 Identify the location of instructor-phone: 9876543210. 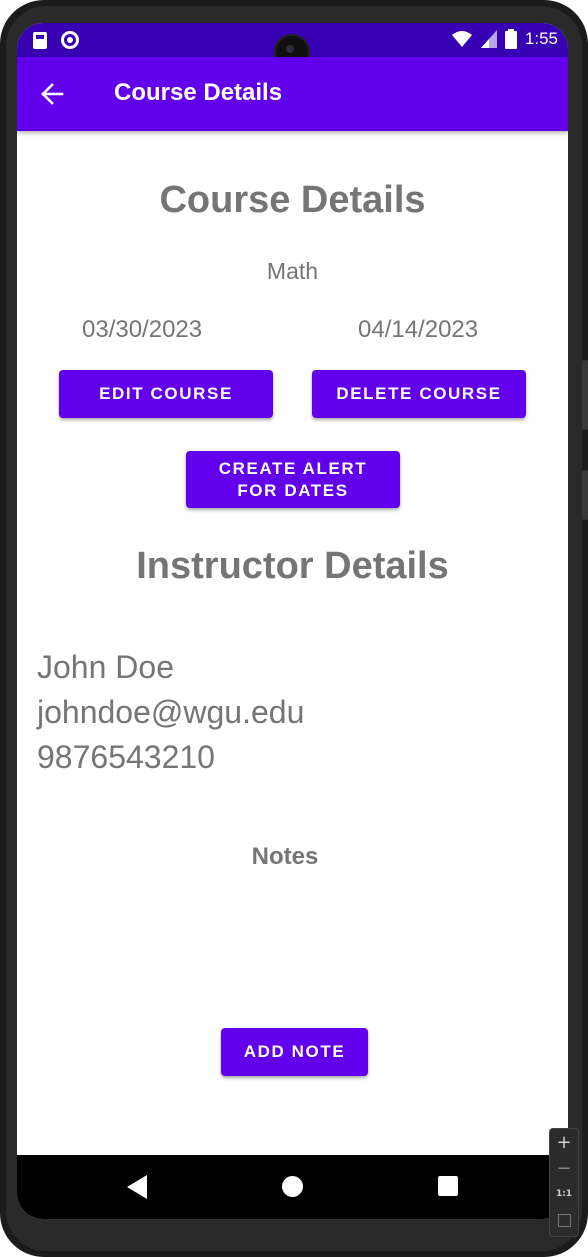
(126, 757).